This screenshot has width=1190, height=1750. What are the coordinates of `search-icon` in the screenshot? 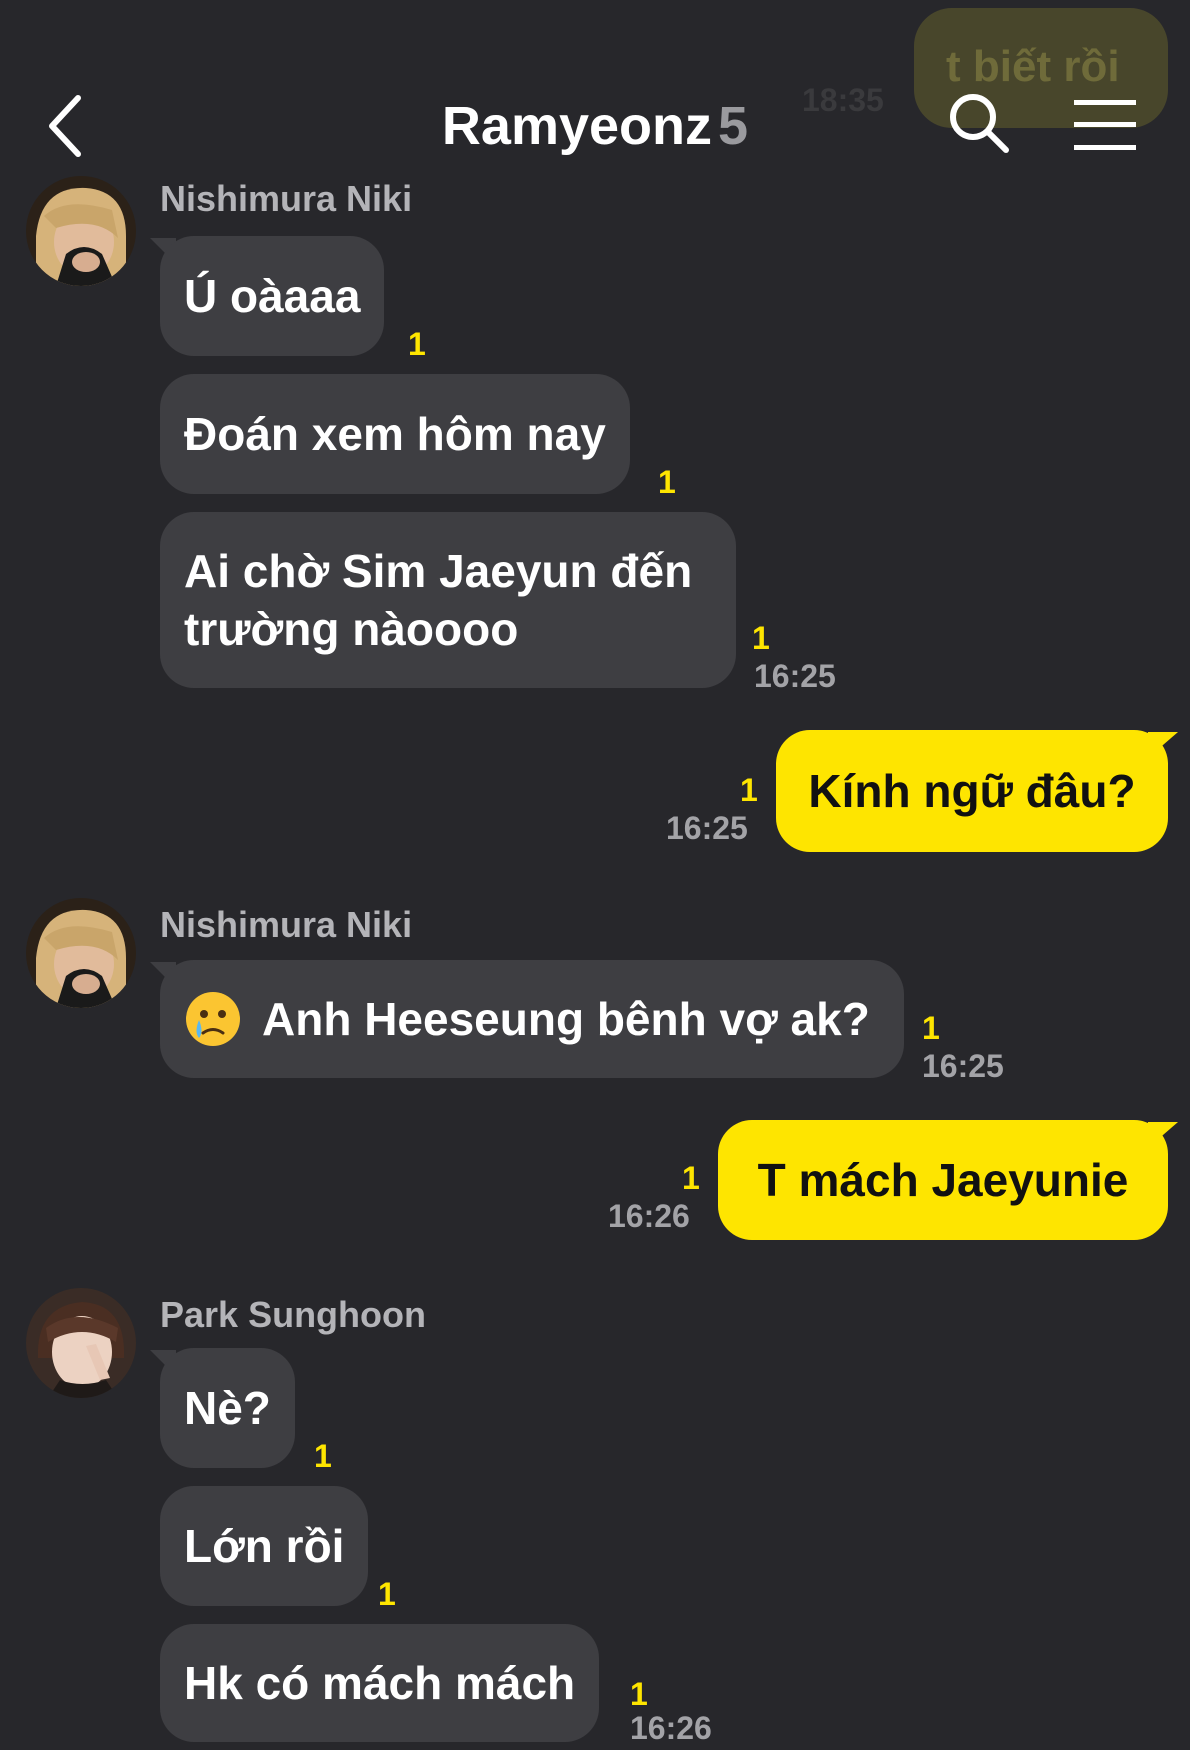 It's located at (979, 123).